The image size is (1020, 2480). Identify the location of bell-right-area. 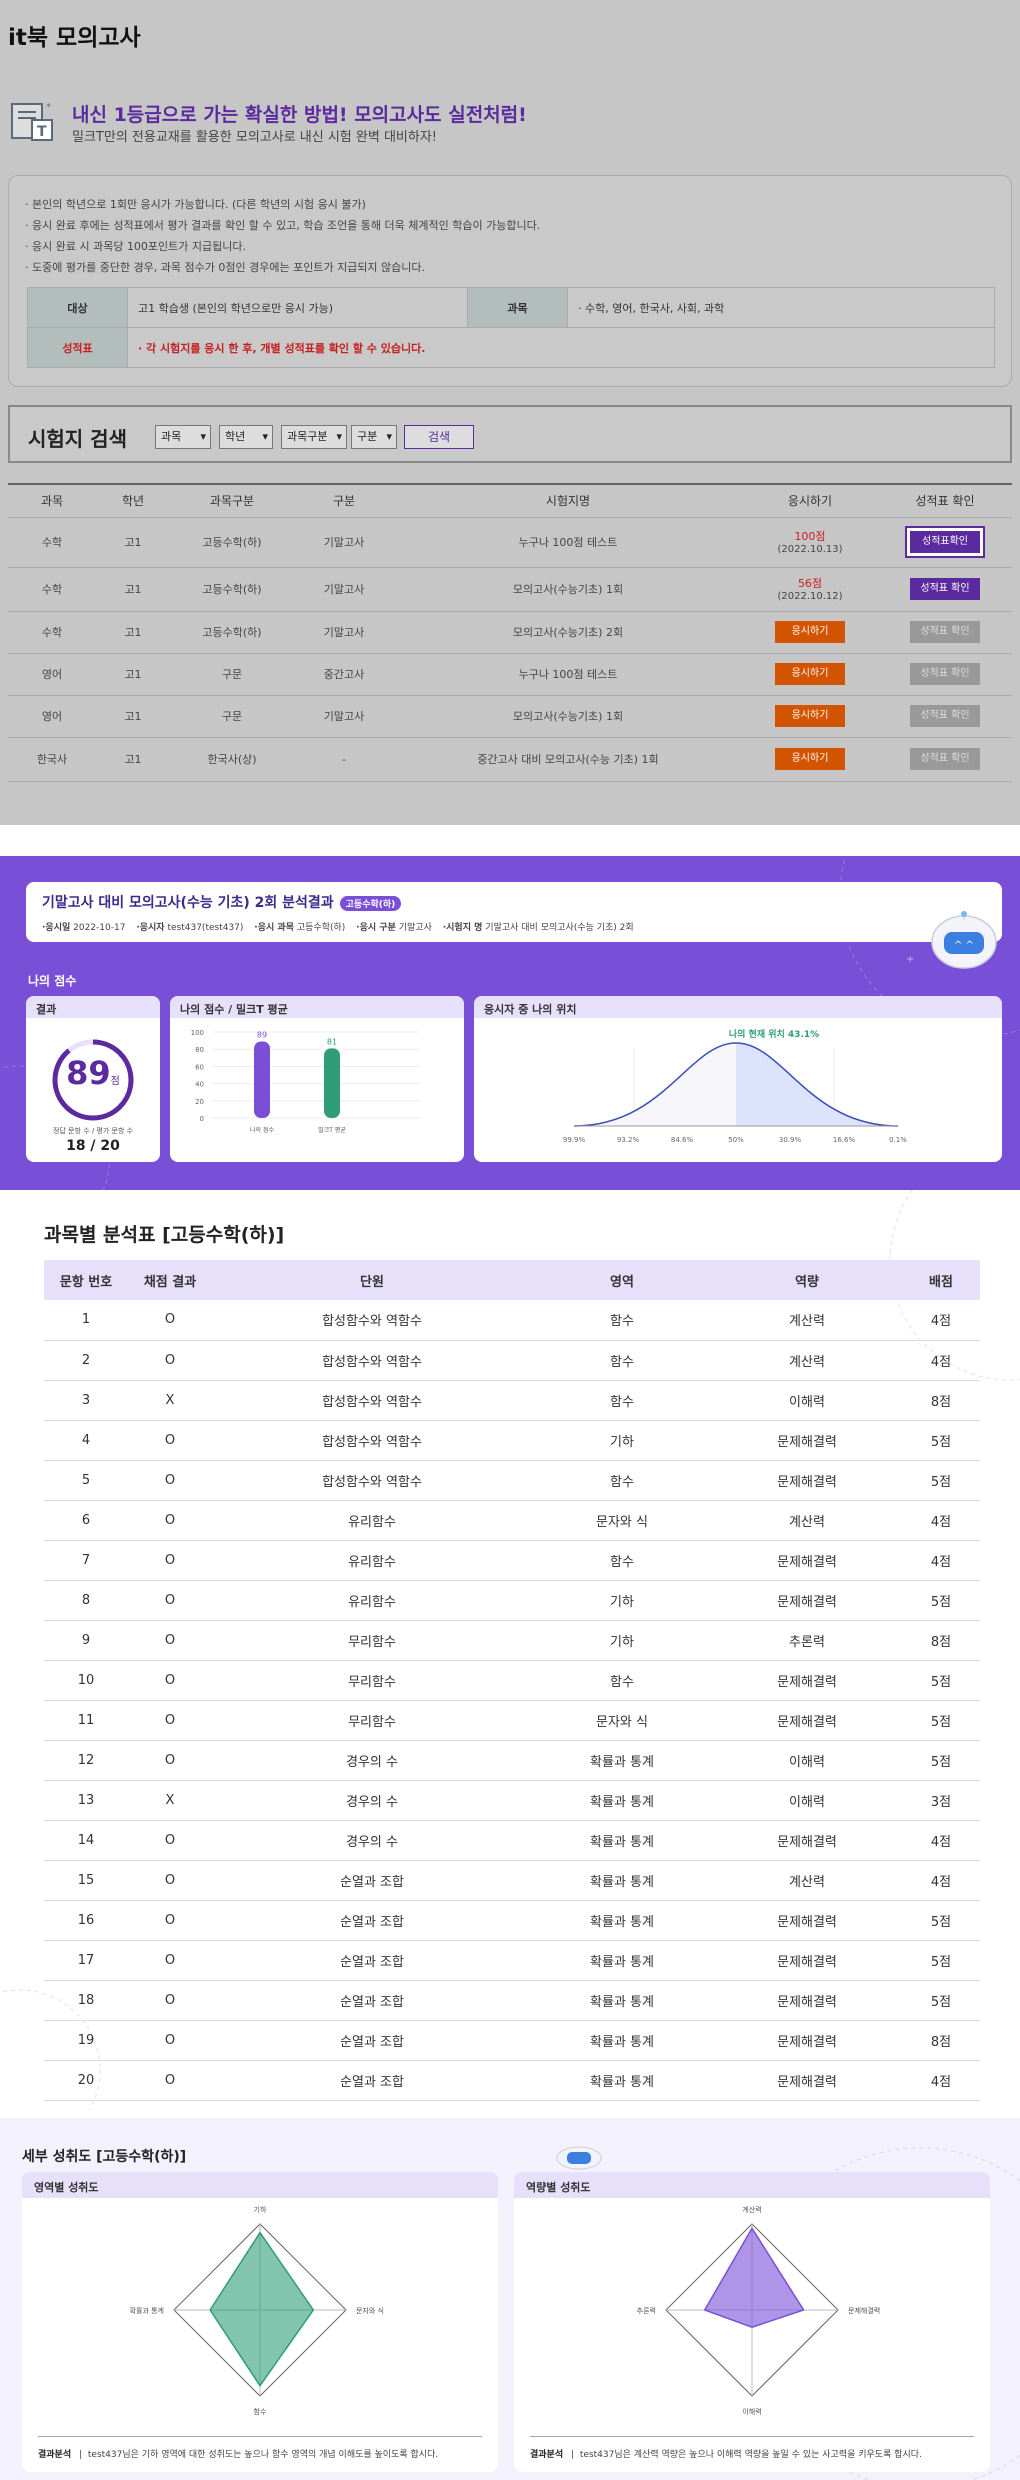
(817, 1084).